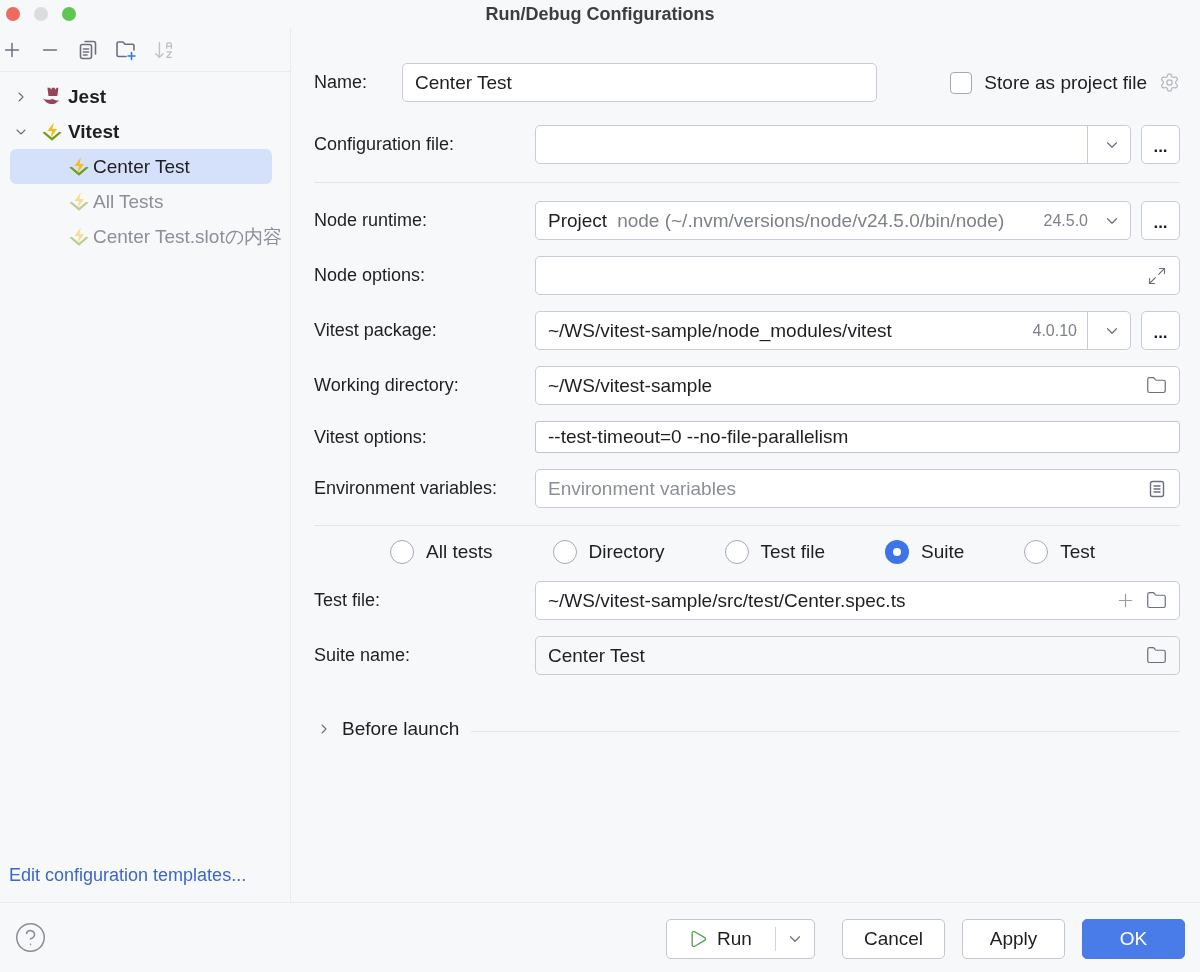 This screenshot has height=972, width=1200. Describe the element at coordinates (792, 552) in the screenshot. I see `radio-label: Test file` at that location.